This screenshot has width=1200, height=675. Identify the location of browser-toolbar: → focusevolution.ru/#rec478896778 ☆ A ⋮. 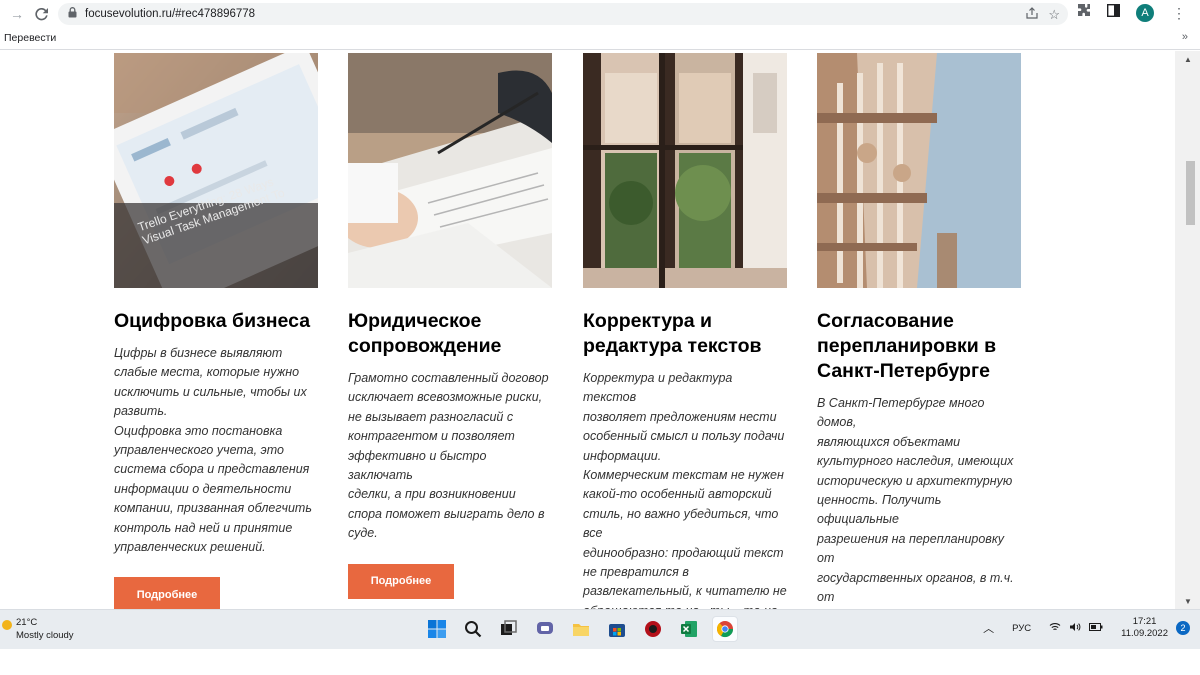
(600, 14).